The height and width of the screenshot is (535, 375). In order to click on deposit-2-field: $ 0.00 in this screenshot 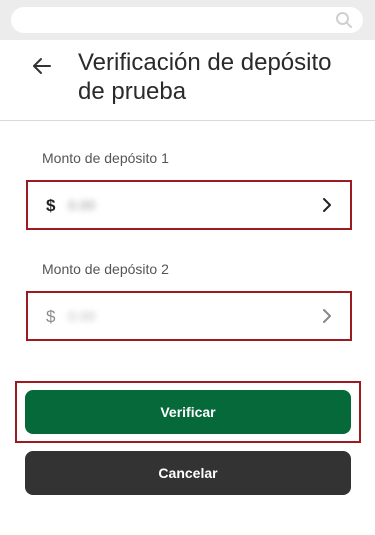, I will do `click(189, 316)`.